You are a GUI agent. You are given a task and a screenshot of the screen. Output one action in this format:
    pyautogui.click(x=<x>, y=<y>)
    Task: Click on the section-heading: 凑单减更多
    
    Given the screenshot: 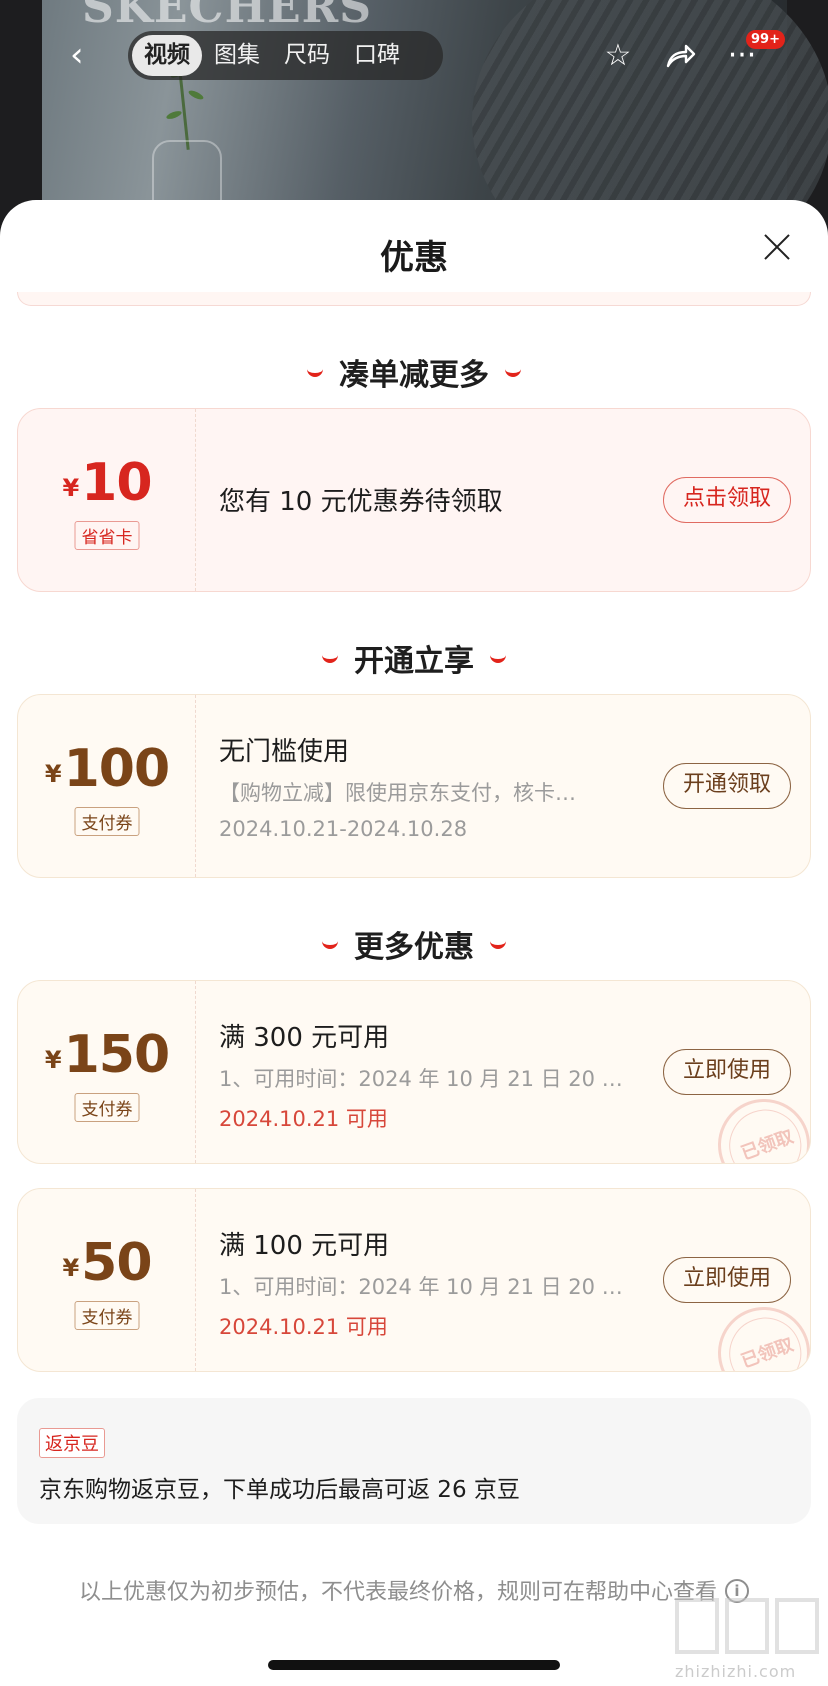 What is the action you would take?
    pyautogui.click(x=414, y=372)
    